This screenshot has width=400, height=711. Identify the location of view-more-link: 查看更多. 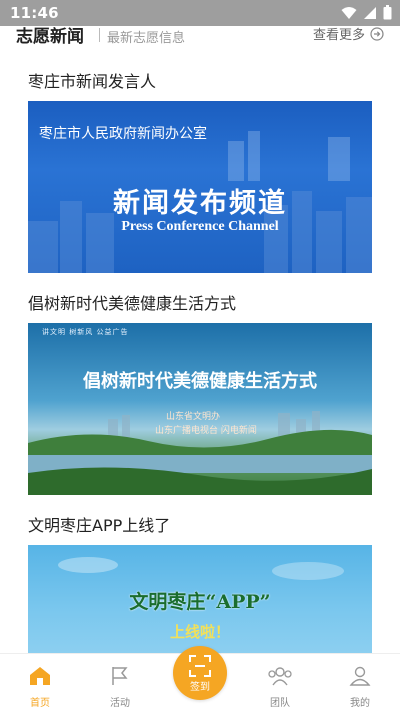
(348, 33).